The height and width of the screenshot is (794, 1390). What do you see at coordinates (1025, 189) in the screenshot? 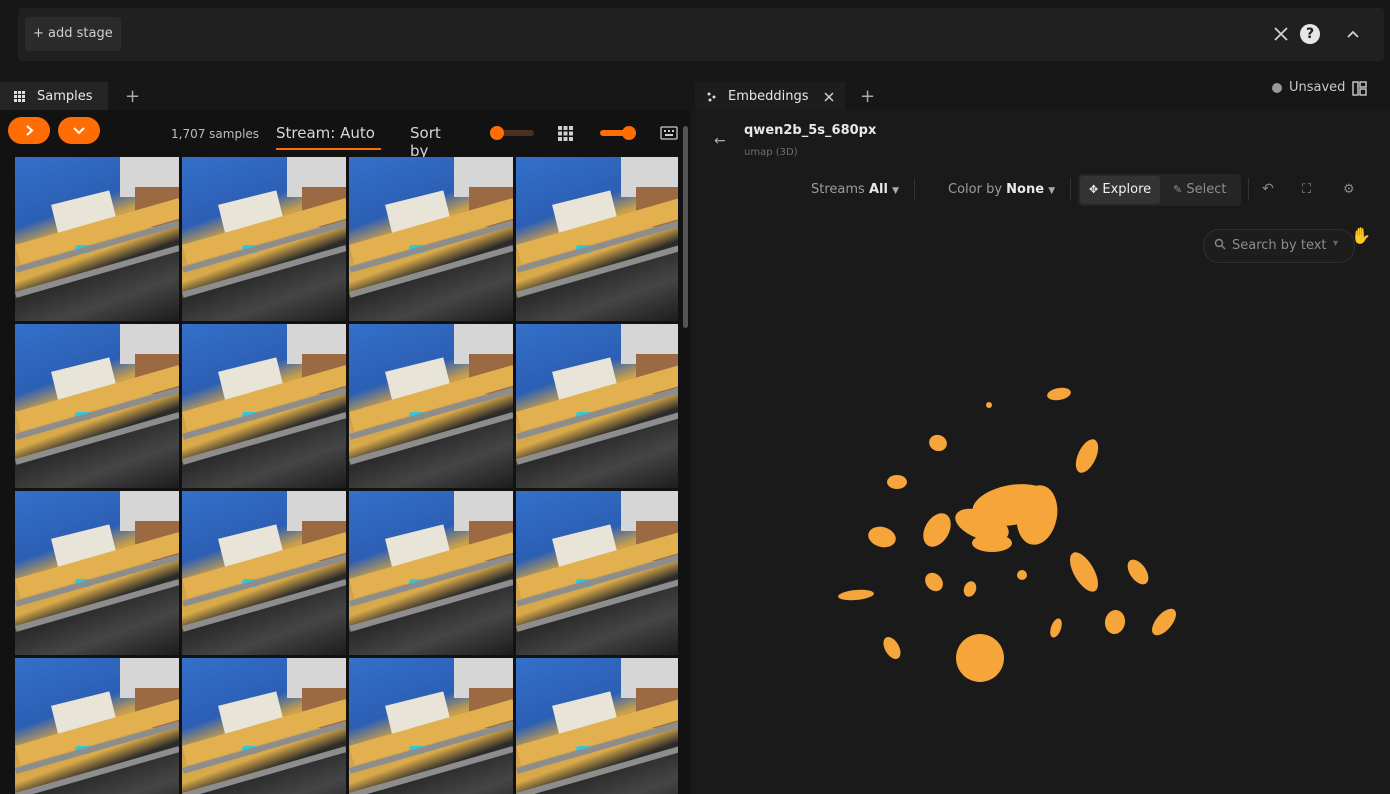
I see `color-by-value: None` at bounding box center [1025, 189].